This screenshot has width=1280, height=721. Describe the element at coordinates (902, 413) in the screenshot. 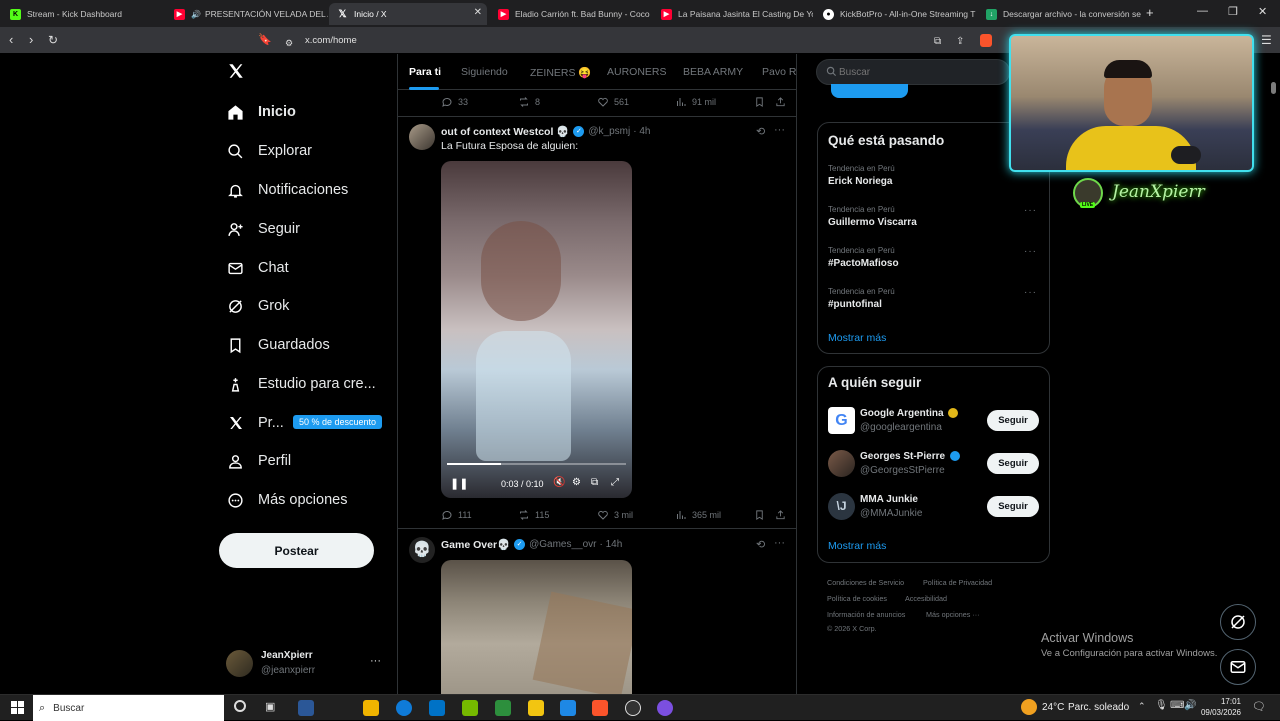

I see `follow-account-name: Google Argentina` at that location.